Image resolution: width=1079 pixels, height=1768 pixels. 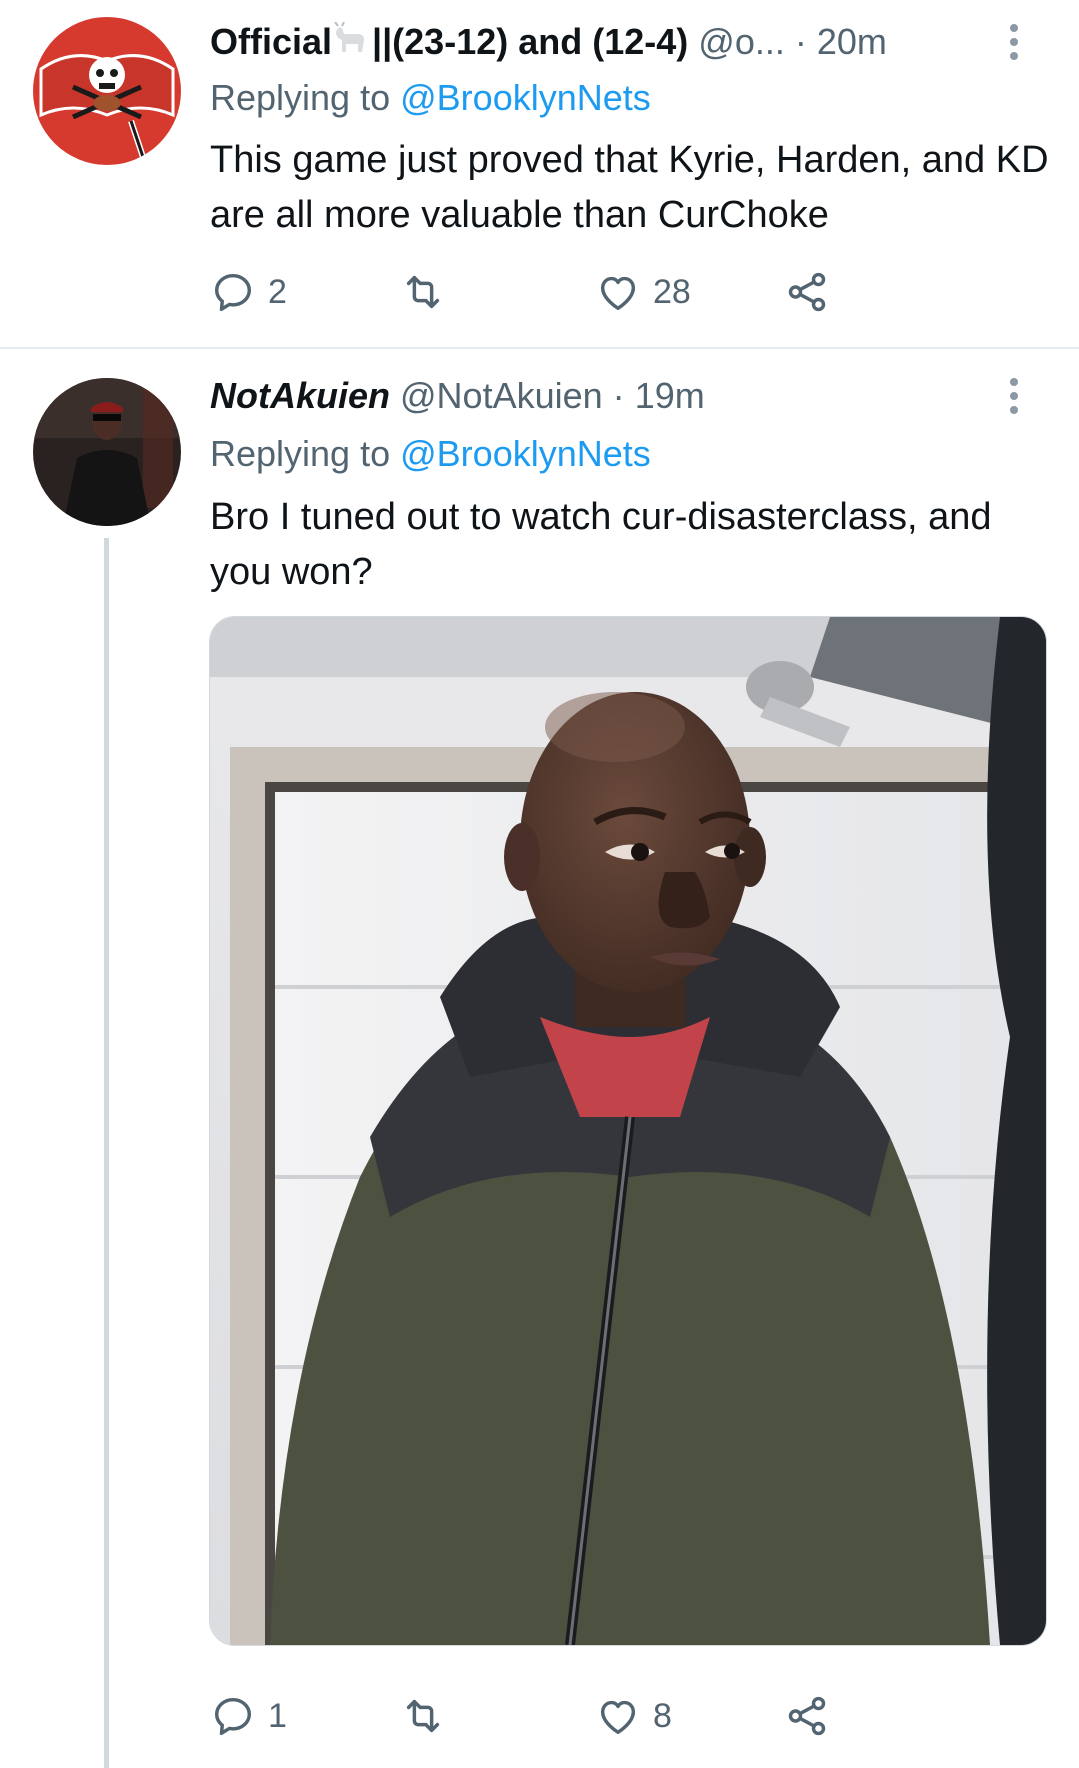 What do you see at coordinates (106, 1153) in the screenshot?
I see `thread-line` at bounding box center [106, 1153].